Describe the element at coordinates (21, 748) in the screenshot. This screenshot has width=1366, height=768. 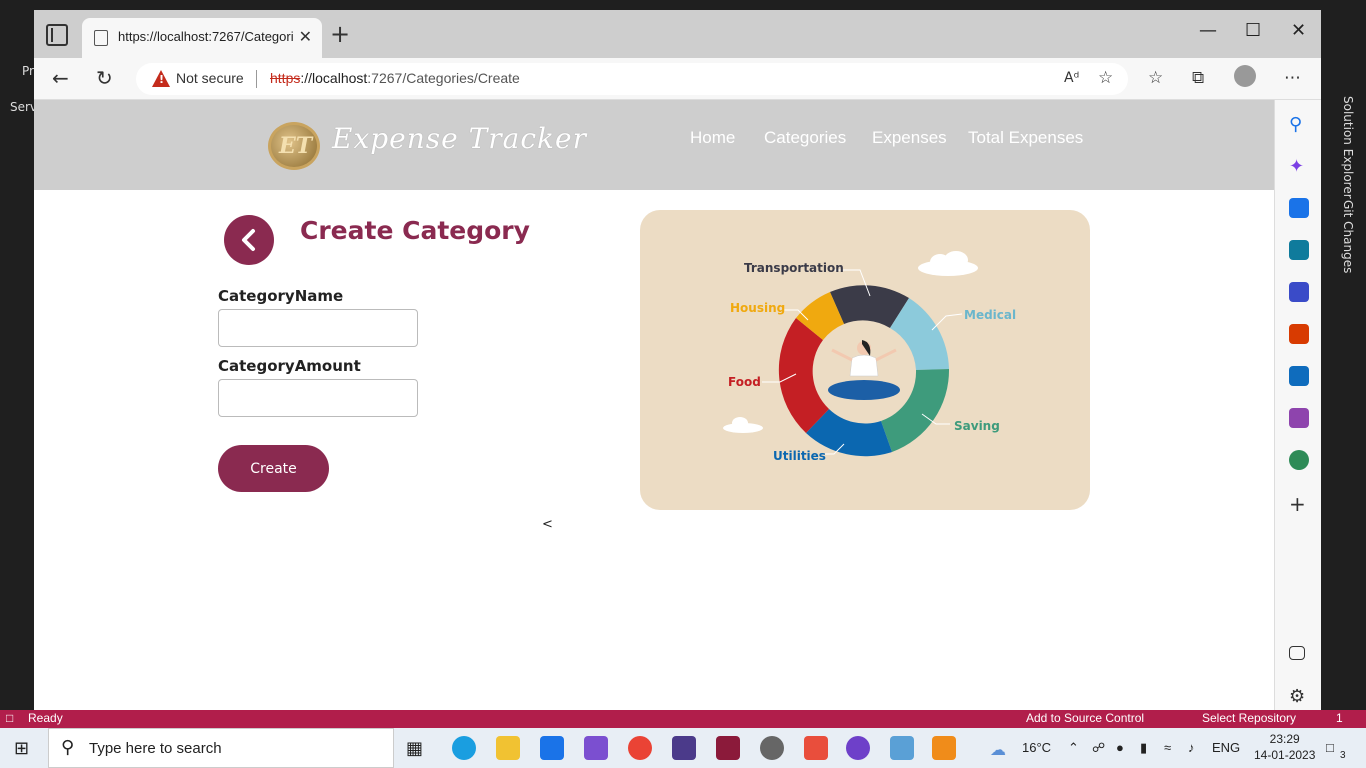
I see `start-windows-icon: ⊞` at that location.